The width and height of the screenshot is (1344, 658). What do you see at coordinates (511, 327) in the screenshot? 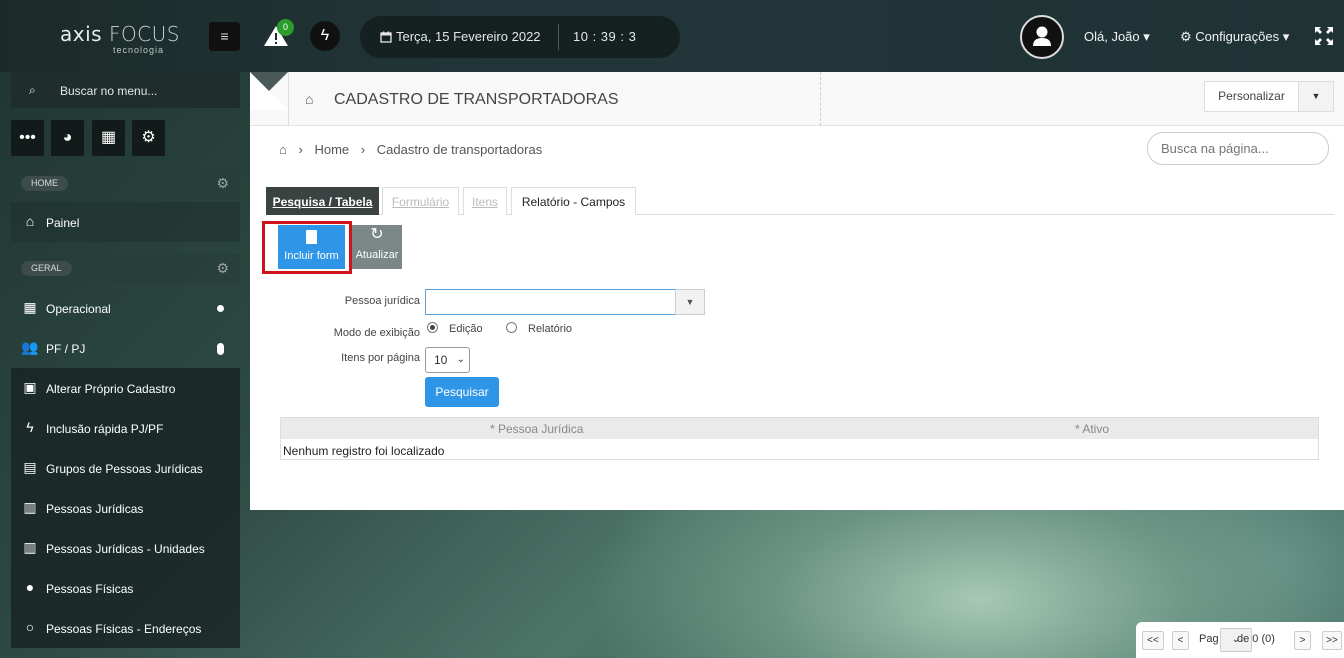
I see `radio-relatorio` at bounding box center [511, 327].